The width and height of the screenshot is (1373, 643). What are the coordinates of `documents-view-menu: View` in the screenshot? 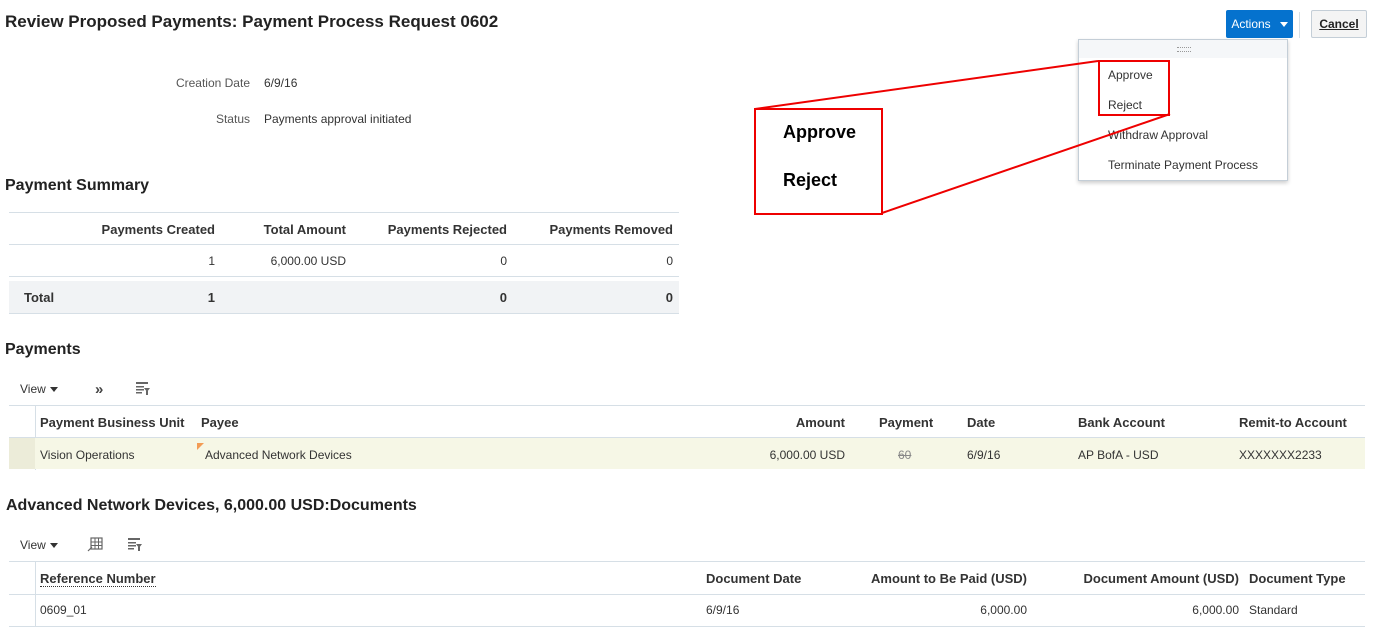 It's located at (39, 545).